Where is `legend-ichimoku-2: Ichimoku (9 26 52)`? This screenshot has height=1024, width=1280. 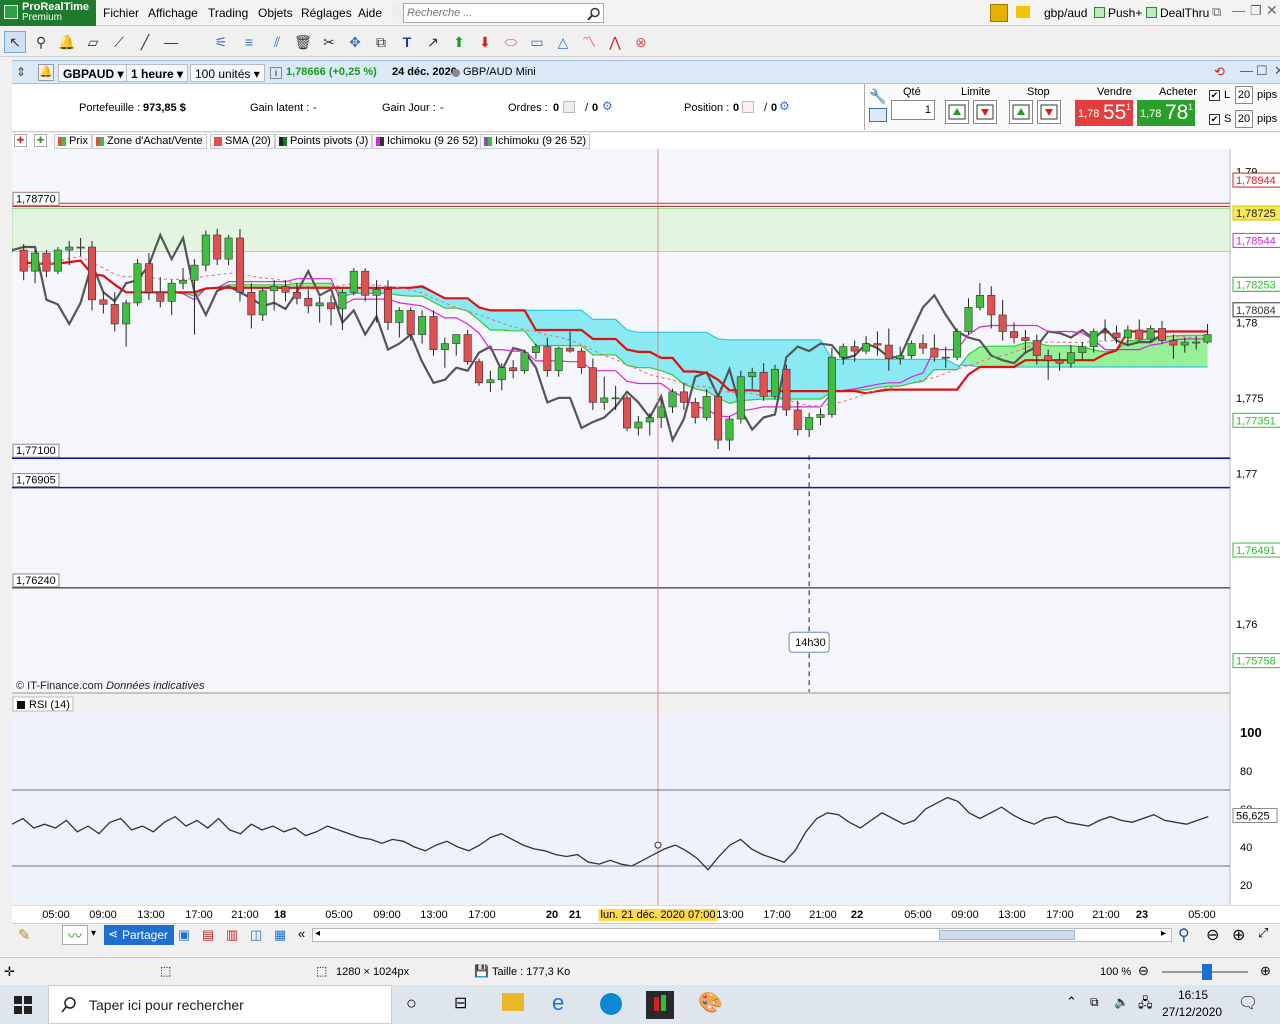 legend-ichimoku-2: Ichimoku (9 26 52) is located at coordinates (535, 141).